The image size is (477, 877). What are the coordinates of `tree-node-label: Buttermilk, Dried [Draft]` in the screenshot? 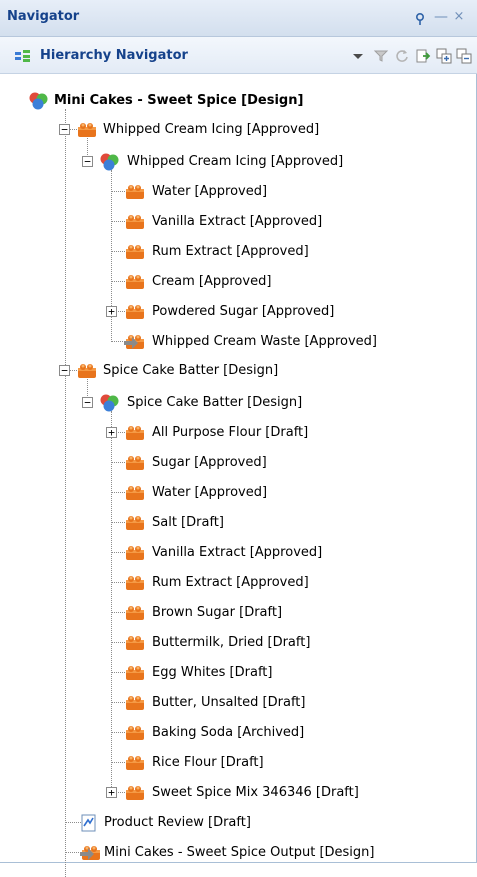 It's located at (231, 642).